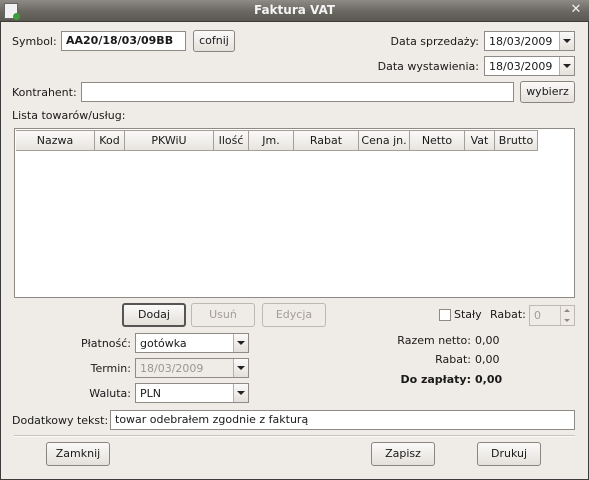 This screenshot has width=589, height=480. Describe the element at coordinates (123, 41) in the screenshot. I see `symbol-field: AA20/18/03/09BB` at that location.